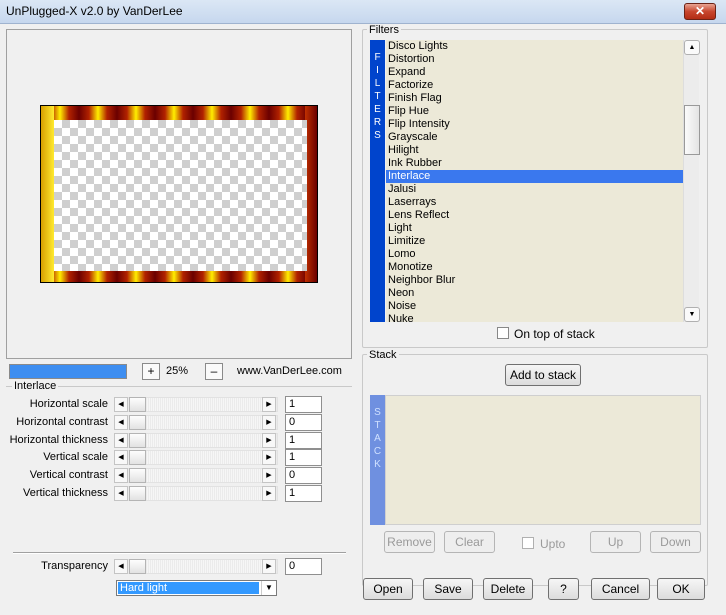 Image resolution: width=726 pixels, height=615 pixels. I want to click on filters-strip: FILTERS, so click(377, 181).